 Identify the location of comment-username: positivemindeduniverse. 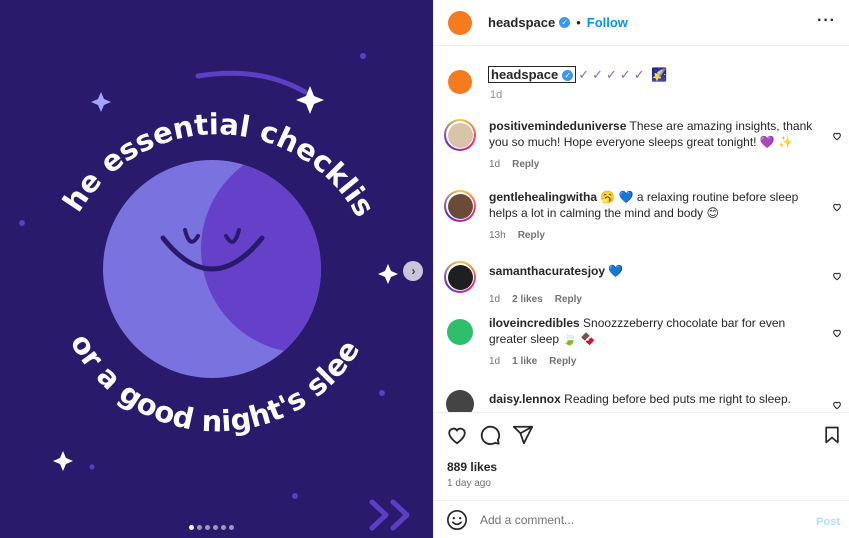
(557, 126).